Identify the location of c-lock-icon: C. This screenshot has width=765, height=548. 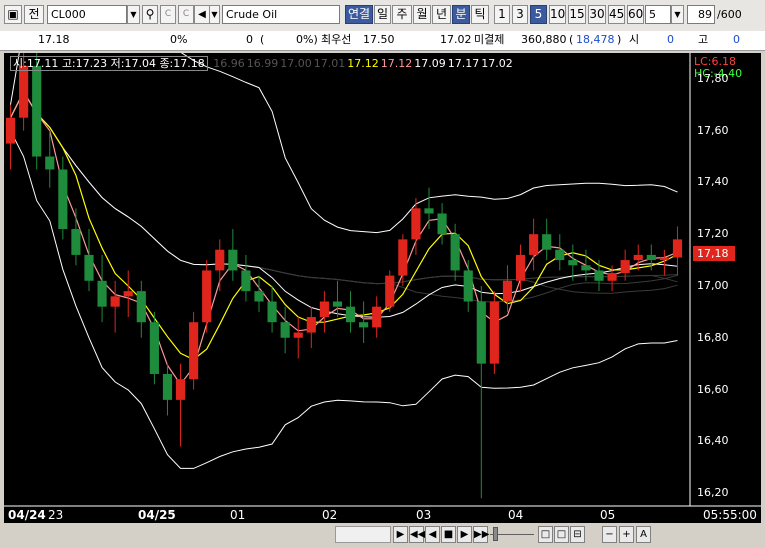
(186, 14).